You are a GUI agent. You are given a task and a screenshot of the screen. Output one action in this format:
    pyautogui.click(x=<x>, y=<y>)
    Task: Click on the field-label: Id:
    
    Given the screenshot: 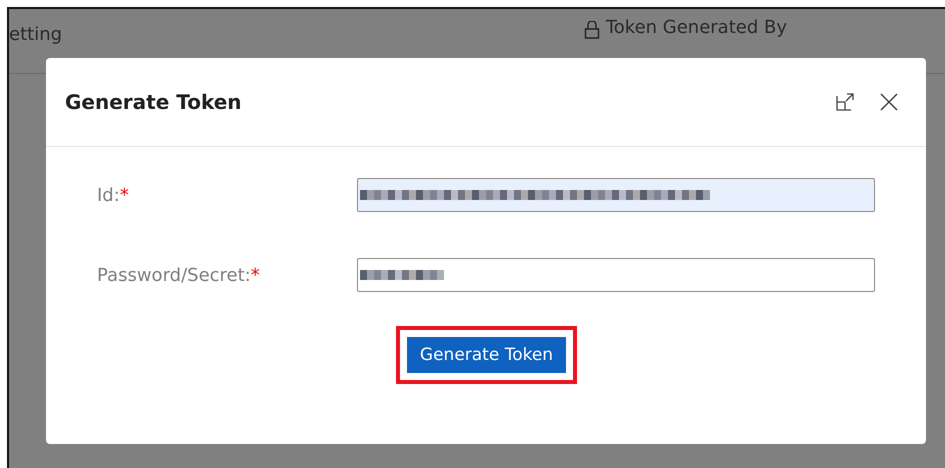 What is the action you would take?
    pyautogui.click(x=108, y=195)
    